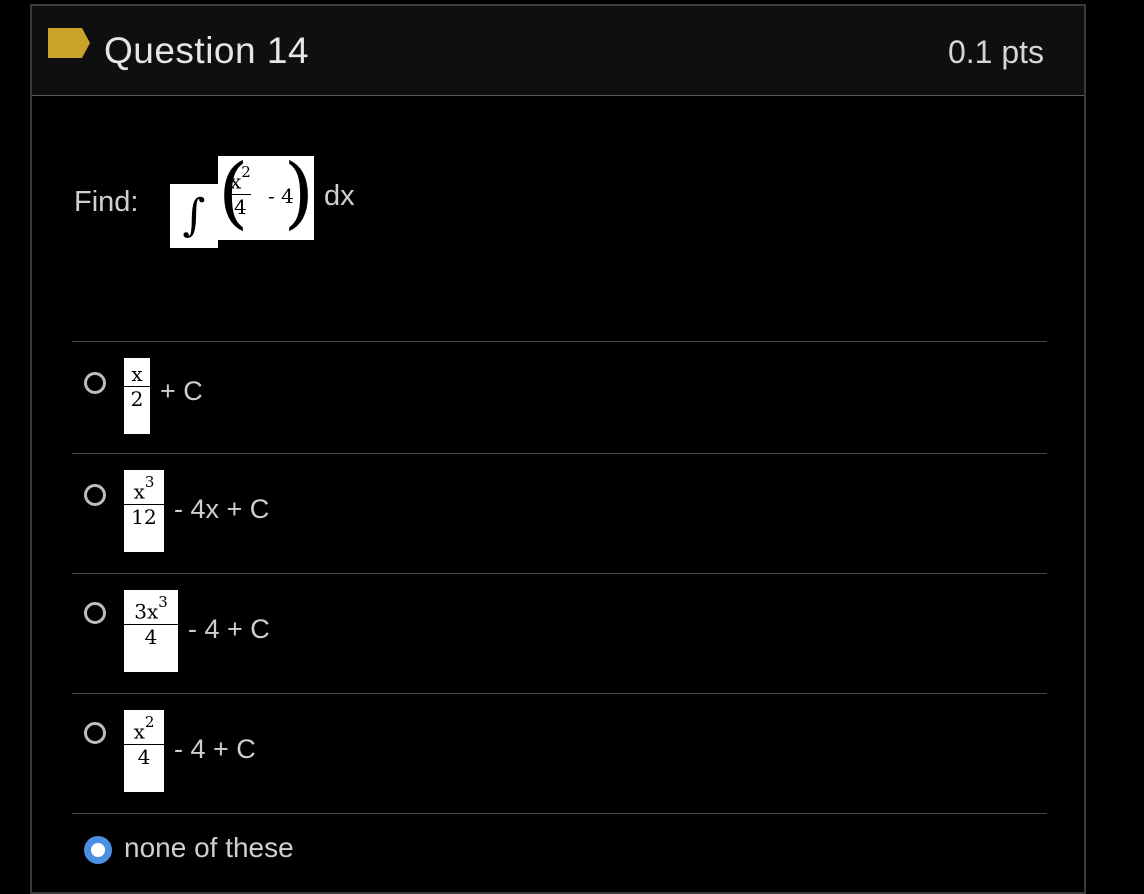 This screenshot has height=894, width=1144. What do you see at coordinates (144, 516) in the screenshot?
I see `option-2-den: 12` at bounding box center [144, 516].